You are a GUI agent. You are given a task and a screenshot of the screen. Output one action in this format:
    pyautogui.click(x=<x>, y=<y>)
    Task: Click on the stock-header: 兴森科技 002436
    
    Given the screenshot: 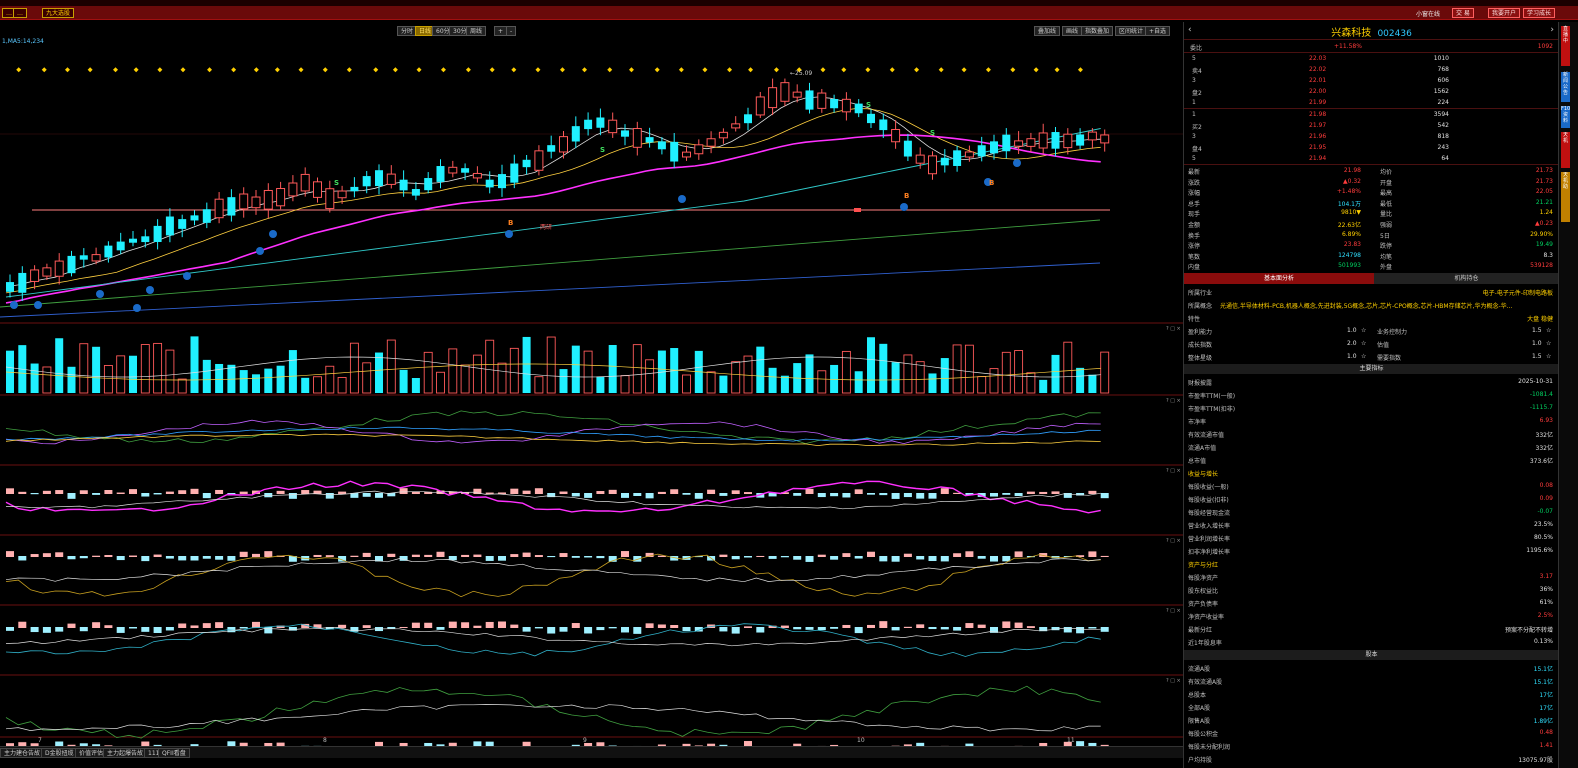 What is the action you would take?
    pyautogui.click(x=1371, y=31)
    